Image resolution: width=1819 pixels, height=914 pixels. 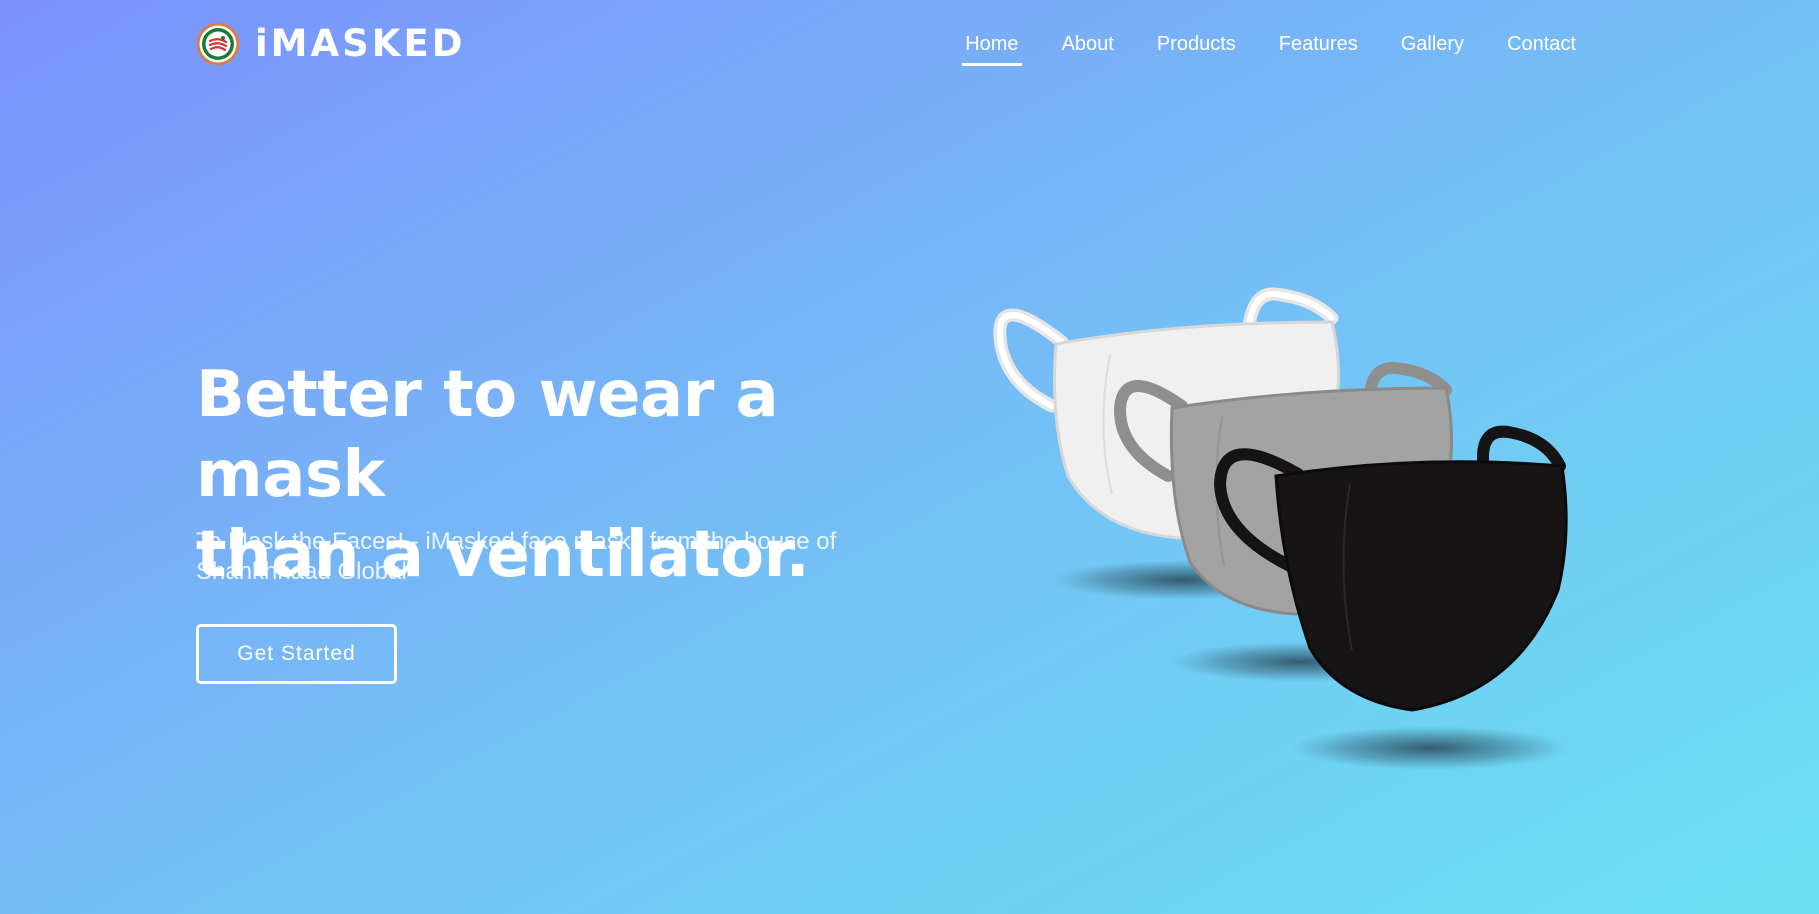 I want to click on shankhnaad-badge-icon, so click(x=218, y=44).